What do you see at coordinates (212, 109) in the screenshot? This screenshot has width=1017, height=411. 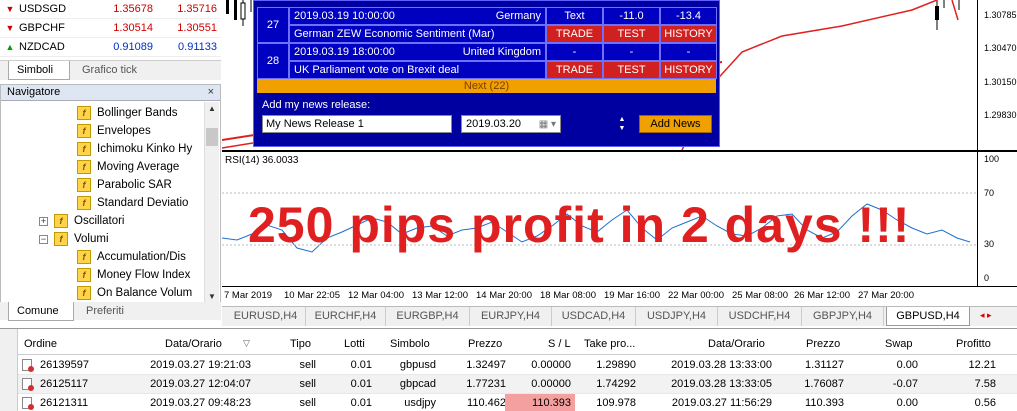 I see `scroll-up-icon: ▲` at bounding box center [212, 109].